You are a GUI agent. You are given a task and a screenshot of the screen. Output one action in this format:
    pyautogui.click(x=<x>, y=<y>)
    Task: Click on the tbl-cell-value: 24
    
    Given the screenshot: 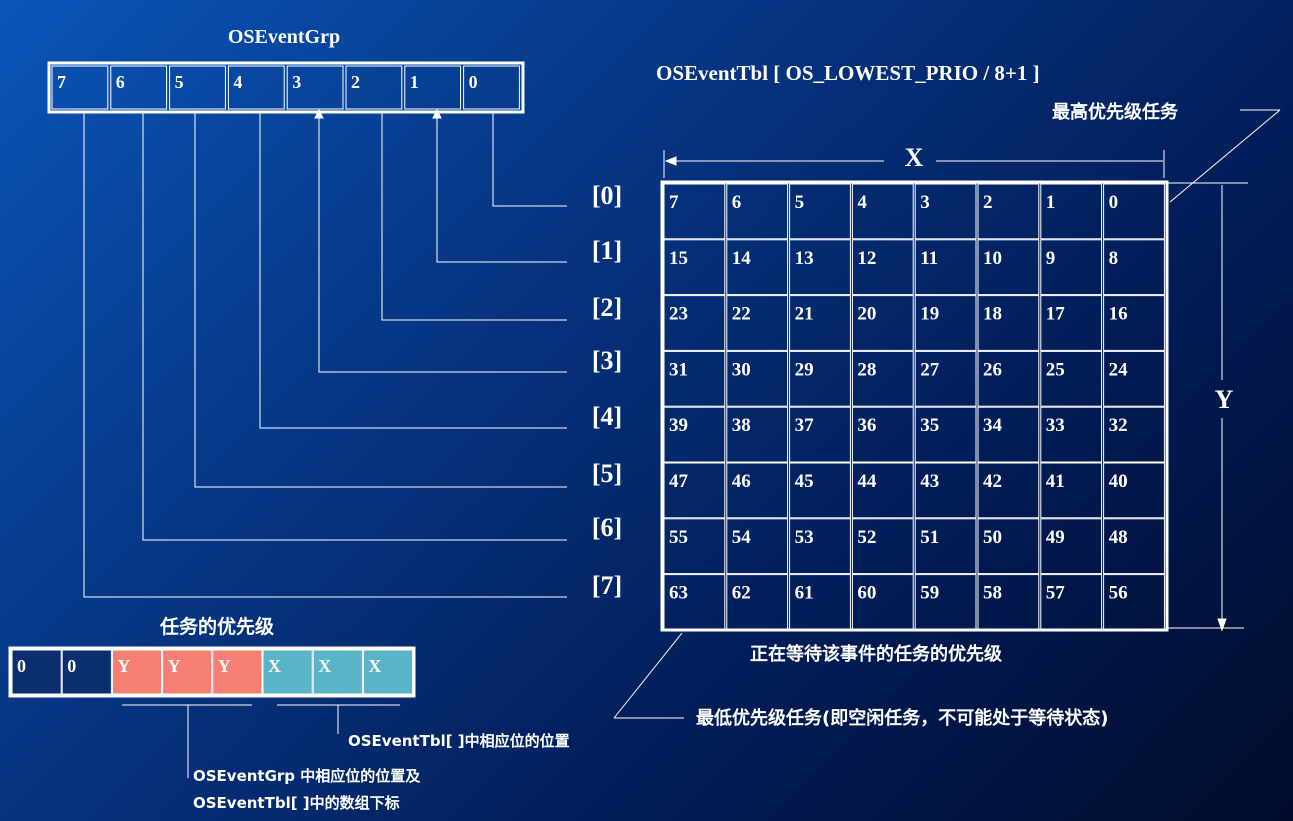 What is the action you would take?
    pyautogui.click(x=1119, y=369)
    